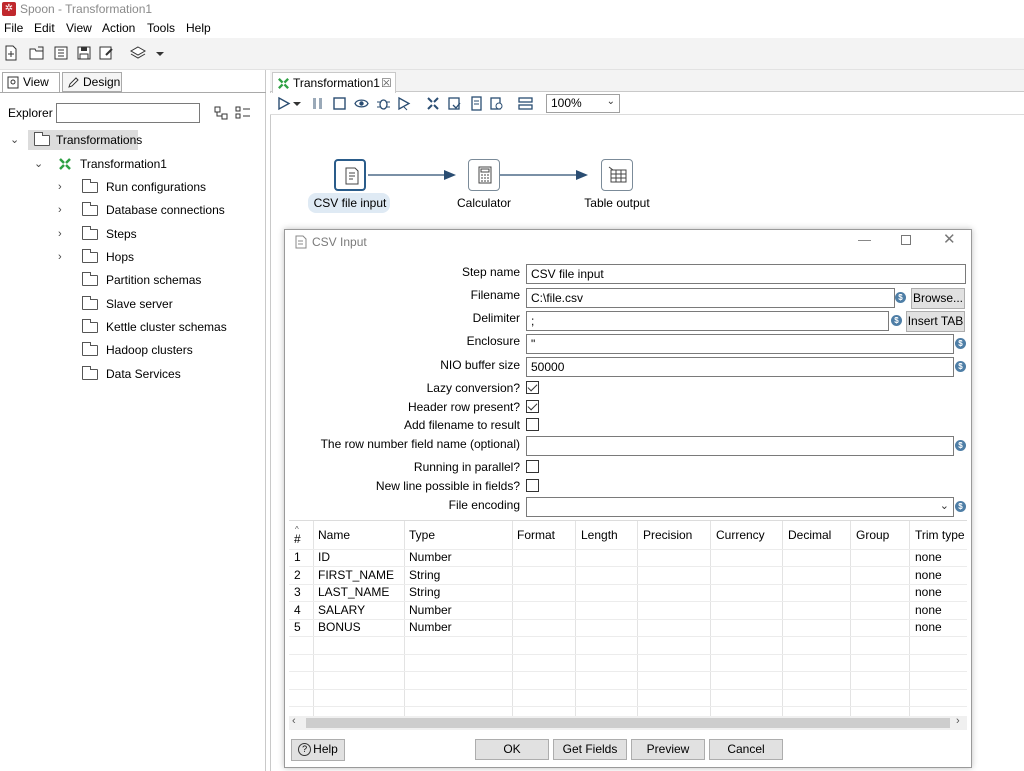  What do you see at coordinates (334, 82) in the screenshot?
I see `tab-transformation1: Transformation1 ☒` at bounding box center [334, 82].